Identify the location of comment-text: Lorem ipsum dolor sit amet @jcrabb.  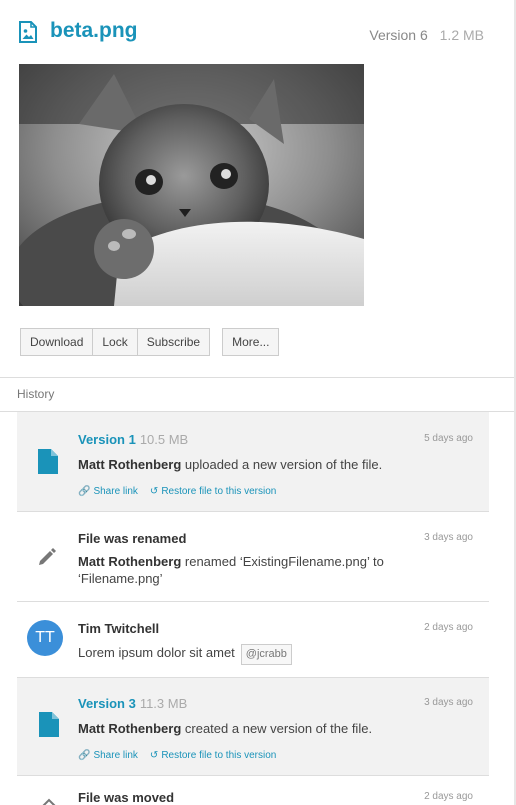
(248, 654).